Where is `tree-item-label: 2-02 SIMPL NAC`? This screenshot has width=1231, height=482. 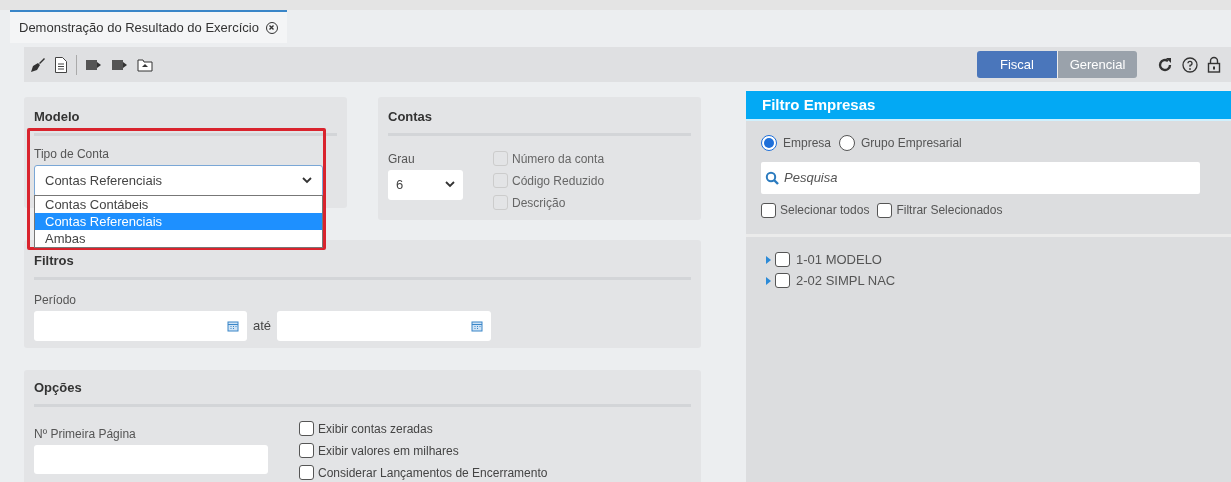 tree-item-label: 2-02 SIMPL NAC is located at coordinates (846, 280).